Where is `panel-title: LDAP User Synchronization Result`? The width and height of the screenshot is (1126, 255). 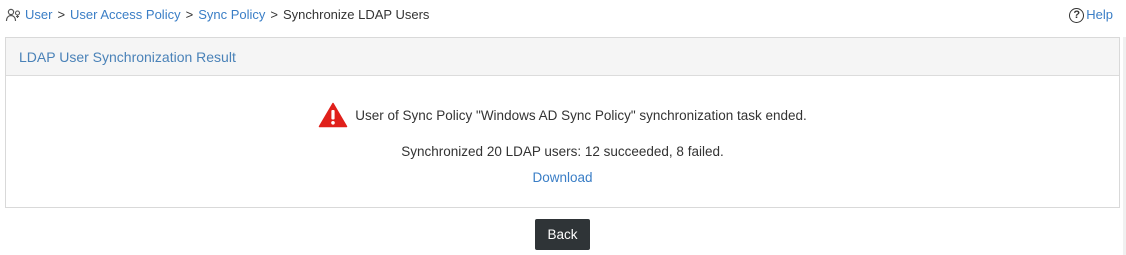 panel-title: LDAP User Synchronization Result is located at coordinates (562, 57).